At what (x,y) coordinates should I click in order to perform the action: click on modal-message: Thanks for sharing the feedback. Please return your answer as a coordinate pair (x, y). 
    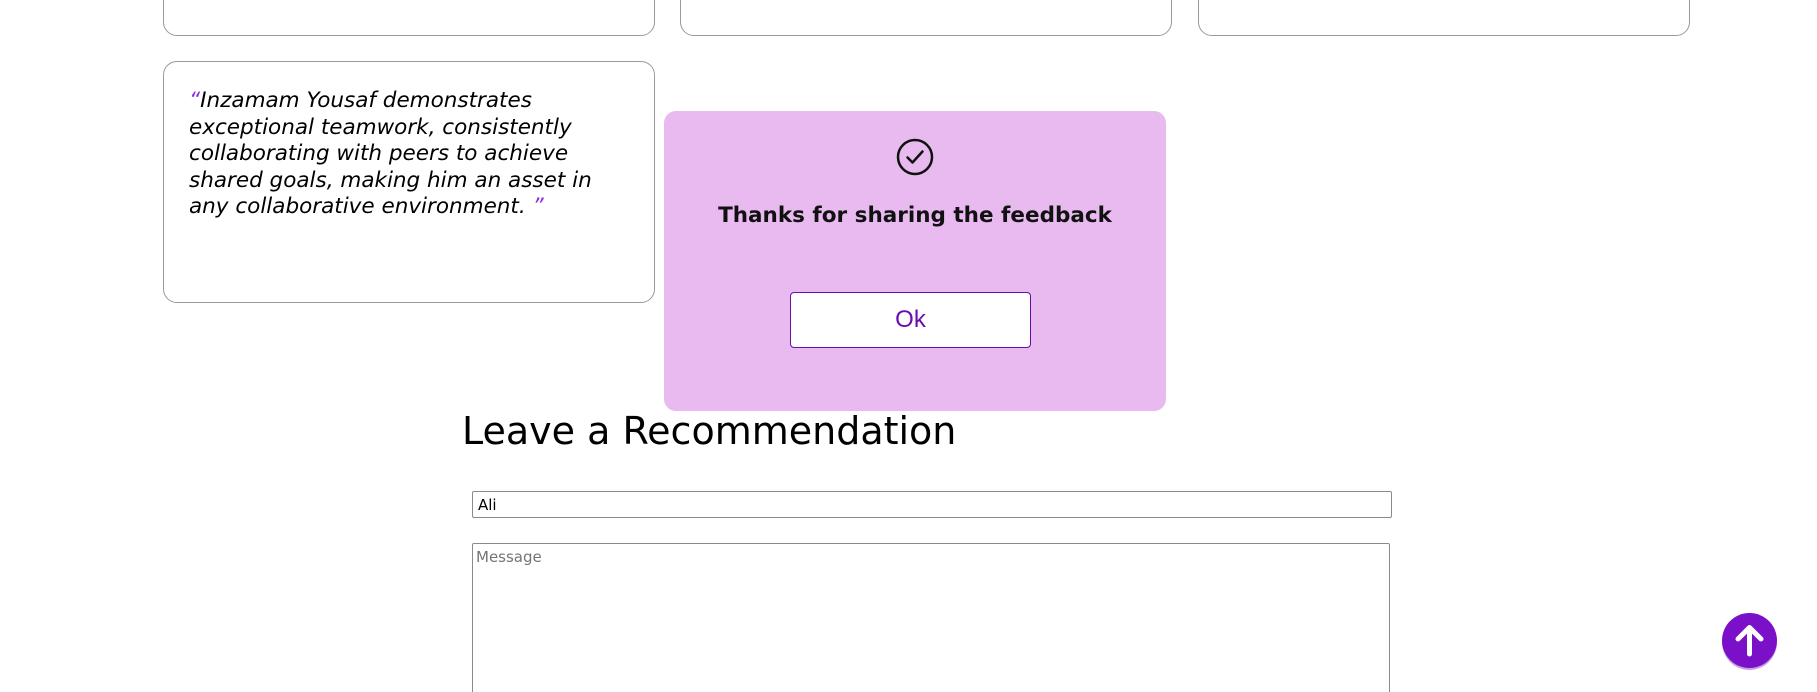
    Looking at the image, I should click on (915, 215).